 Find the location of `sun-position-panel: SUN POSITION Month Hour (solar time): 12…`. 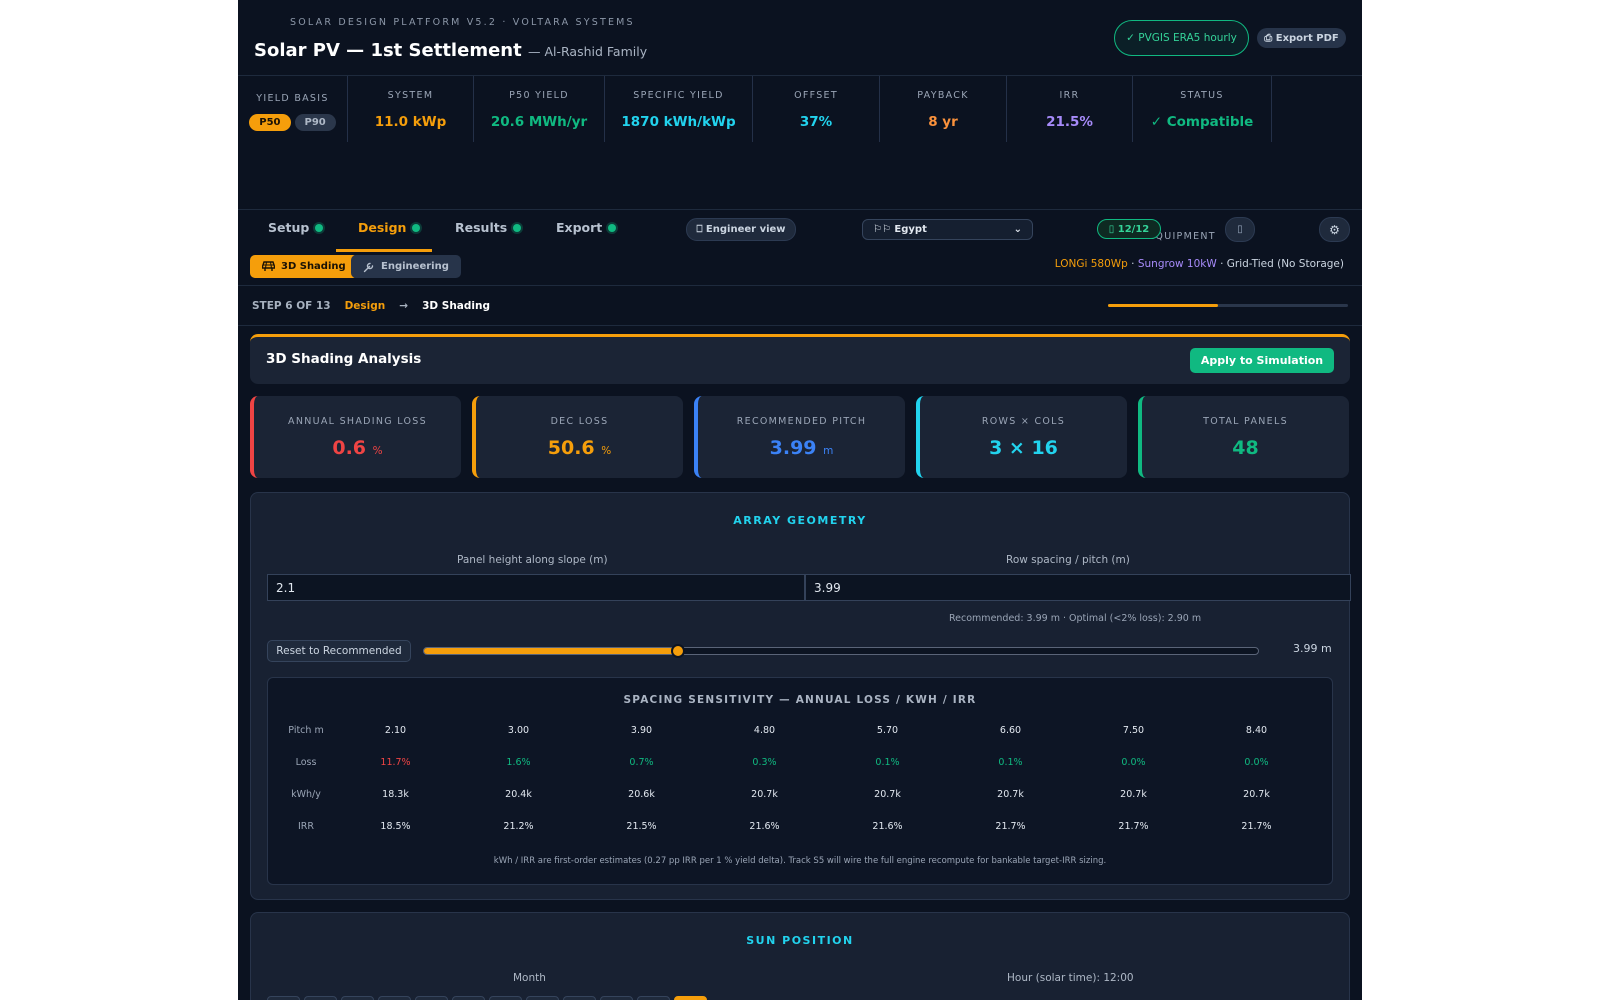

sun-position-panel: SUN POSITION Month Hour (solar time): 12… is located at coordinates (800, 956).